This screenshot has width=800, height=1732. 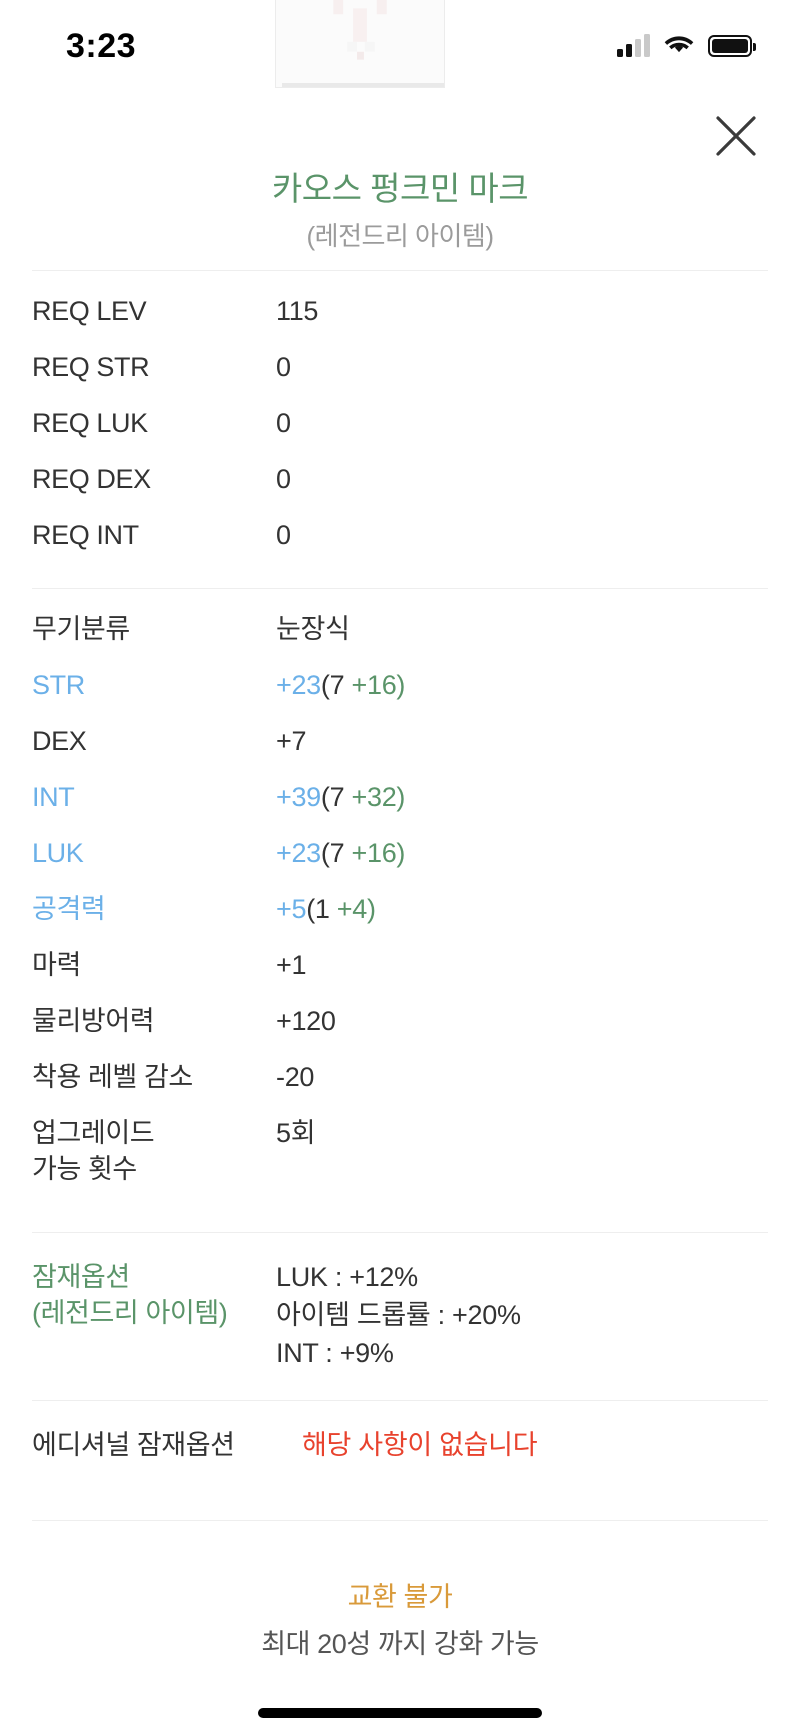 What do you see at coordinates (321, 909) in the screenshot?
I see `stat-base: (1` at bounding box center [321, 909].